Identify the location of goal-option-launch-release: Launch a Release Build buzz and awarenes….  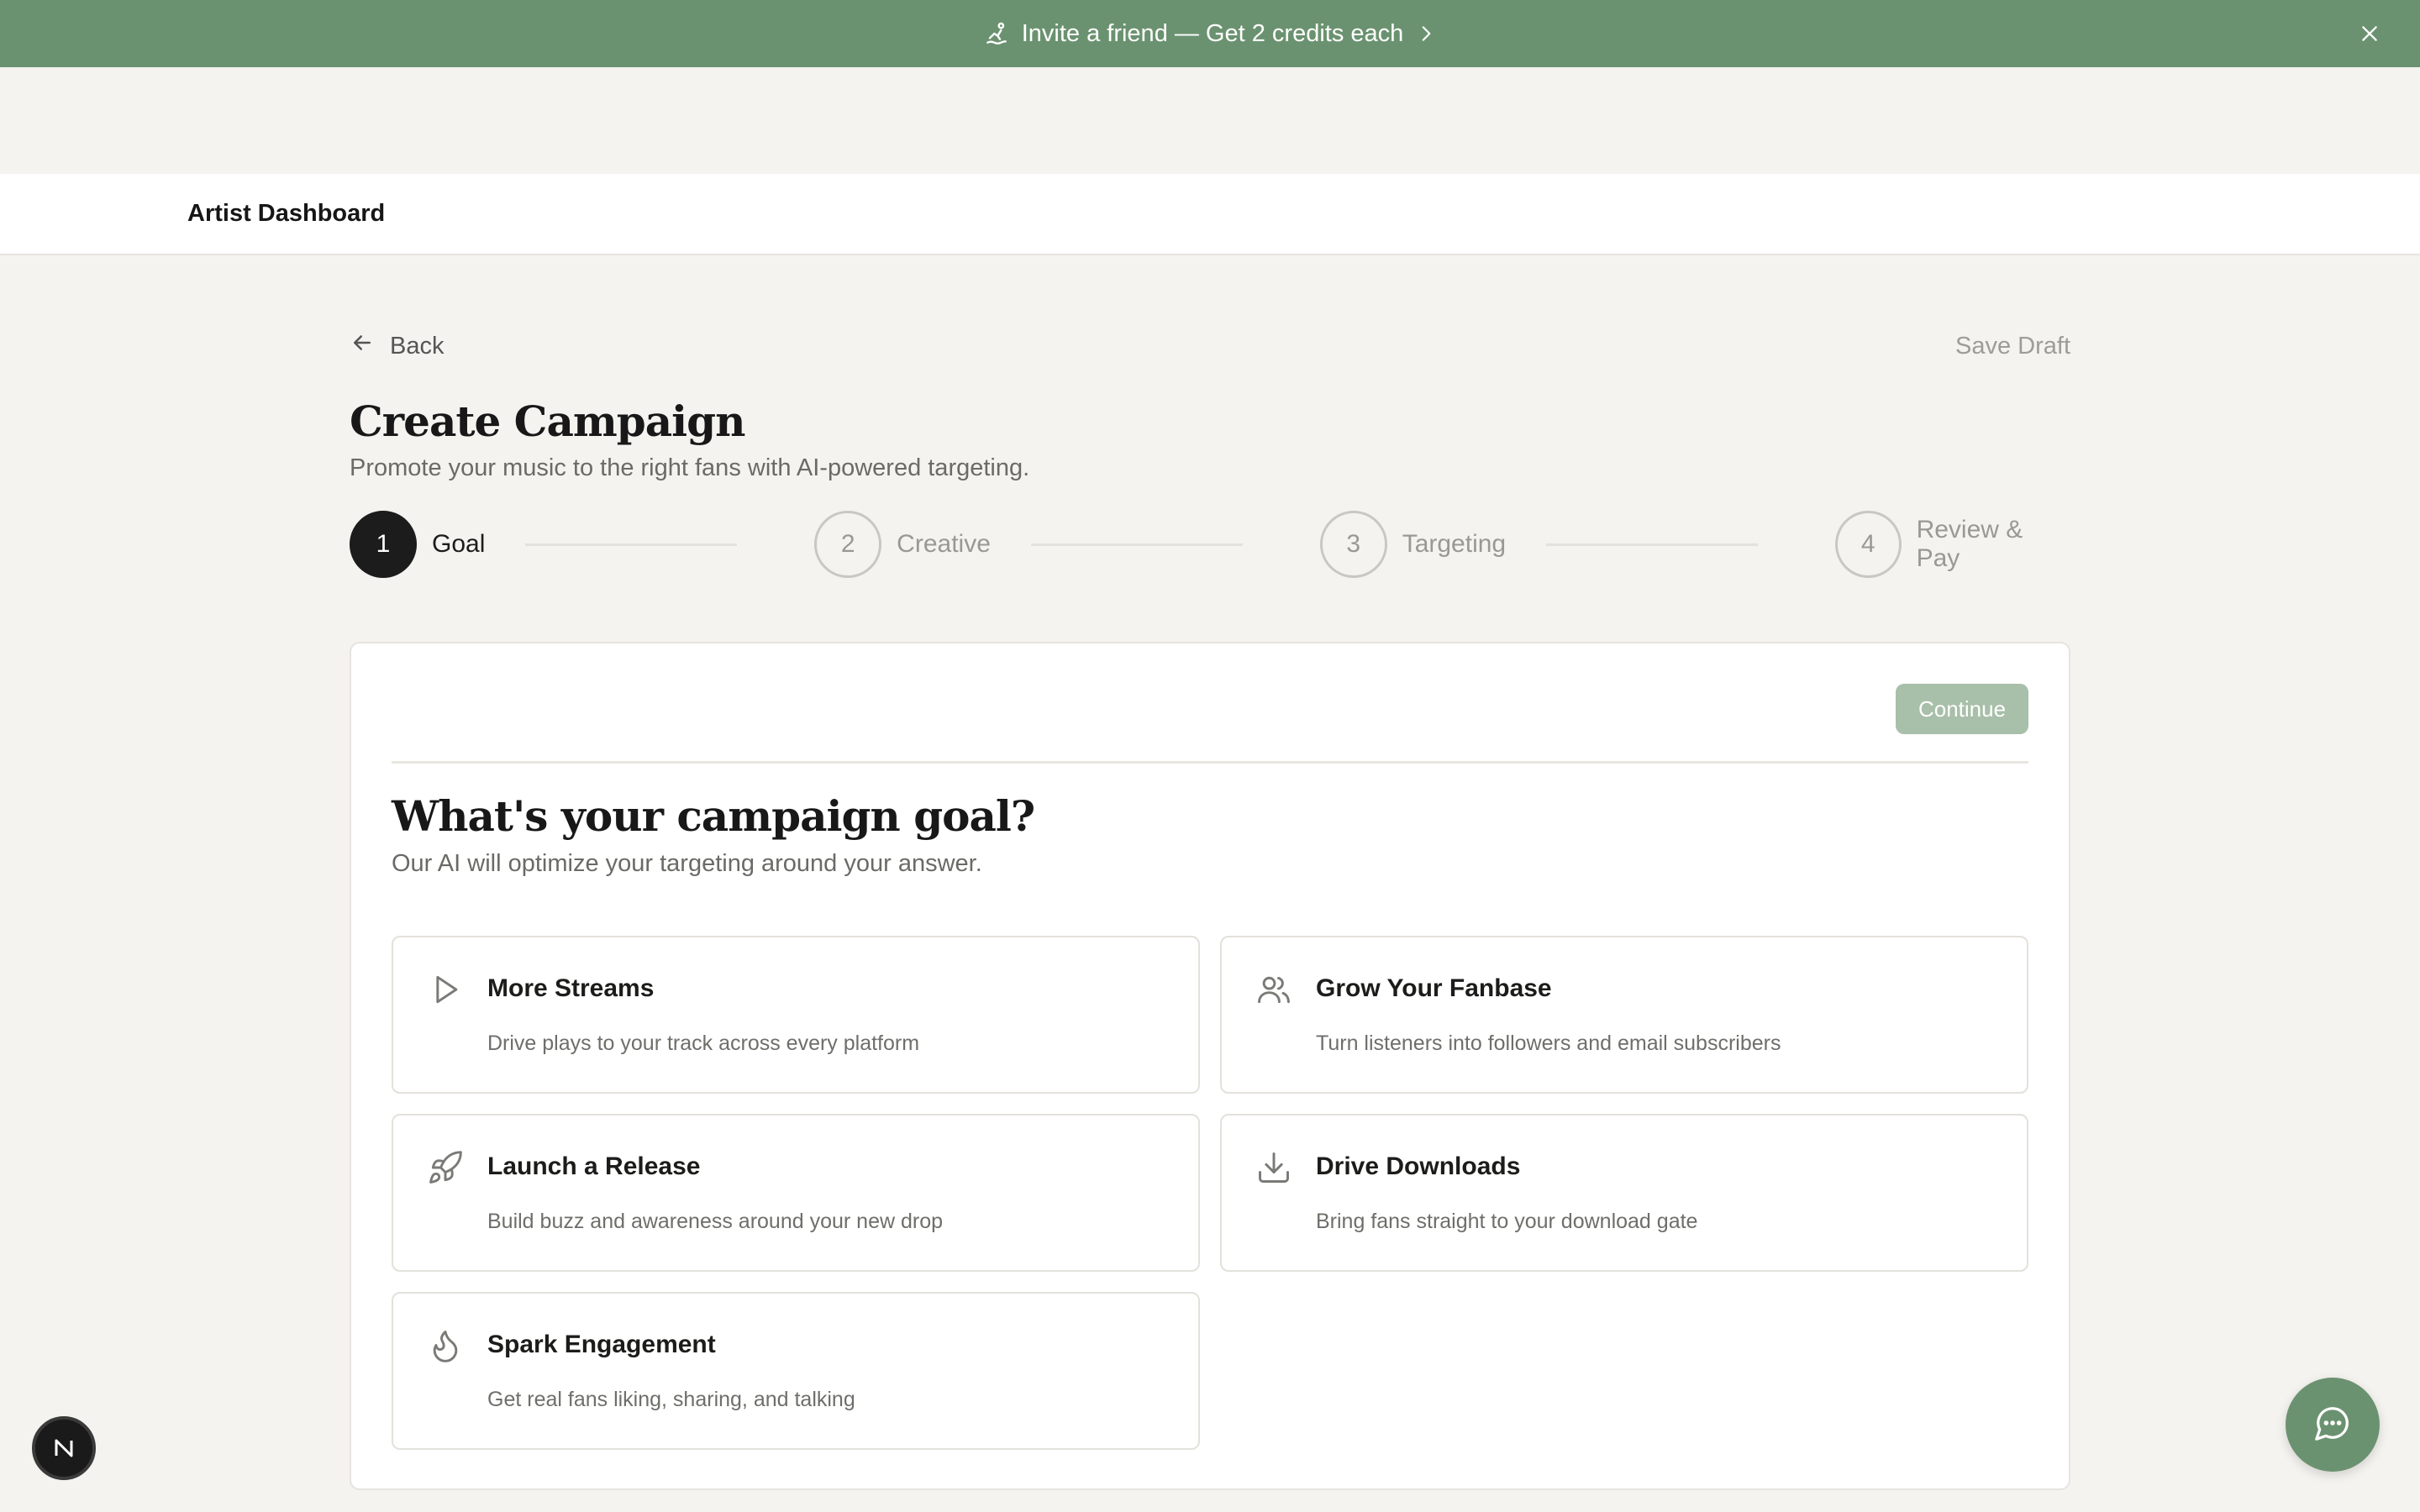
(796, 1193).